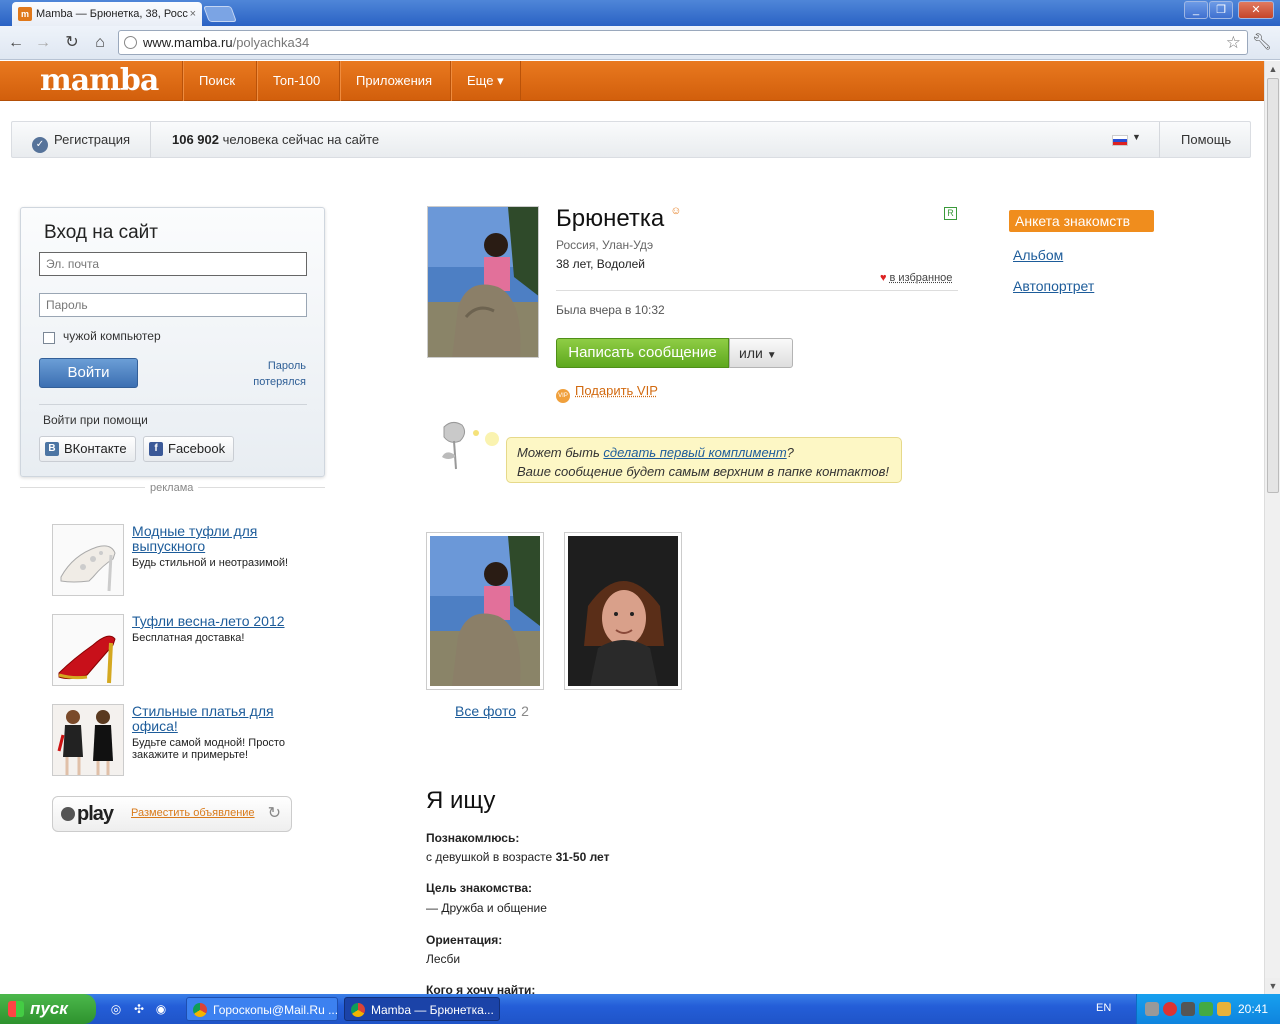  I want to click on compliment-link: сделать первый комплимент, so click(694, 452).